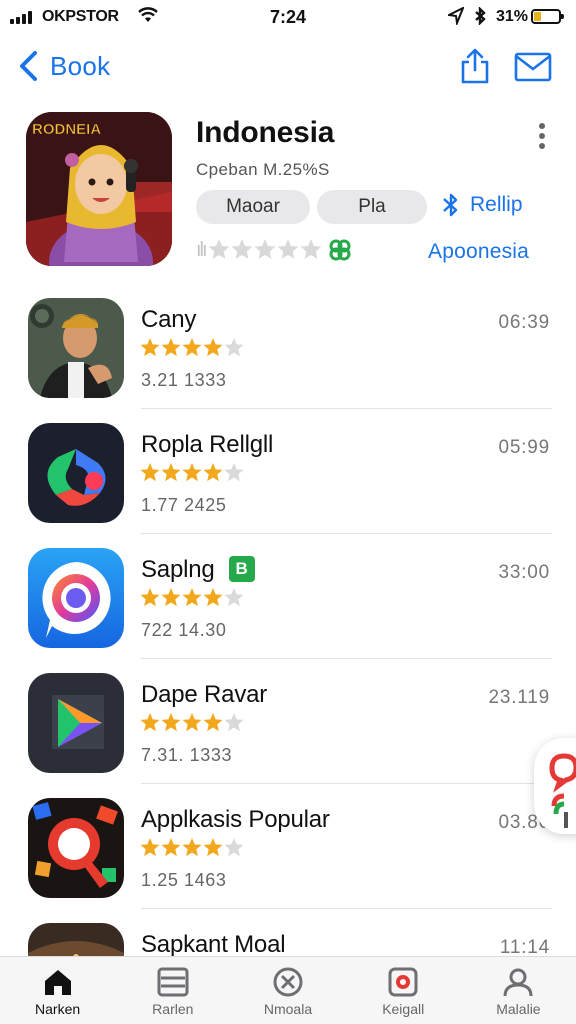 Image resolution: width=576 pixels, height=1024 pixels. Describe the element at coordinates (76, 473) in the screenshot. I see `app-icon-ropla` at that location.